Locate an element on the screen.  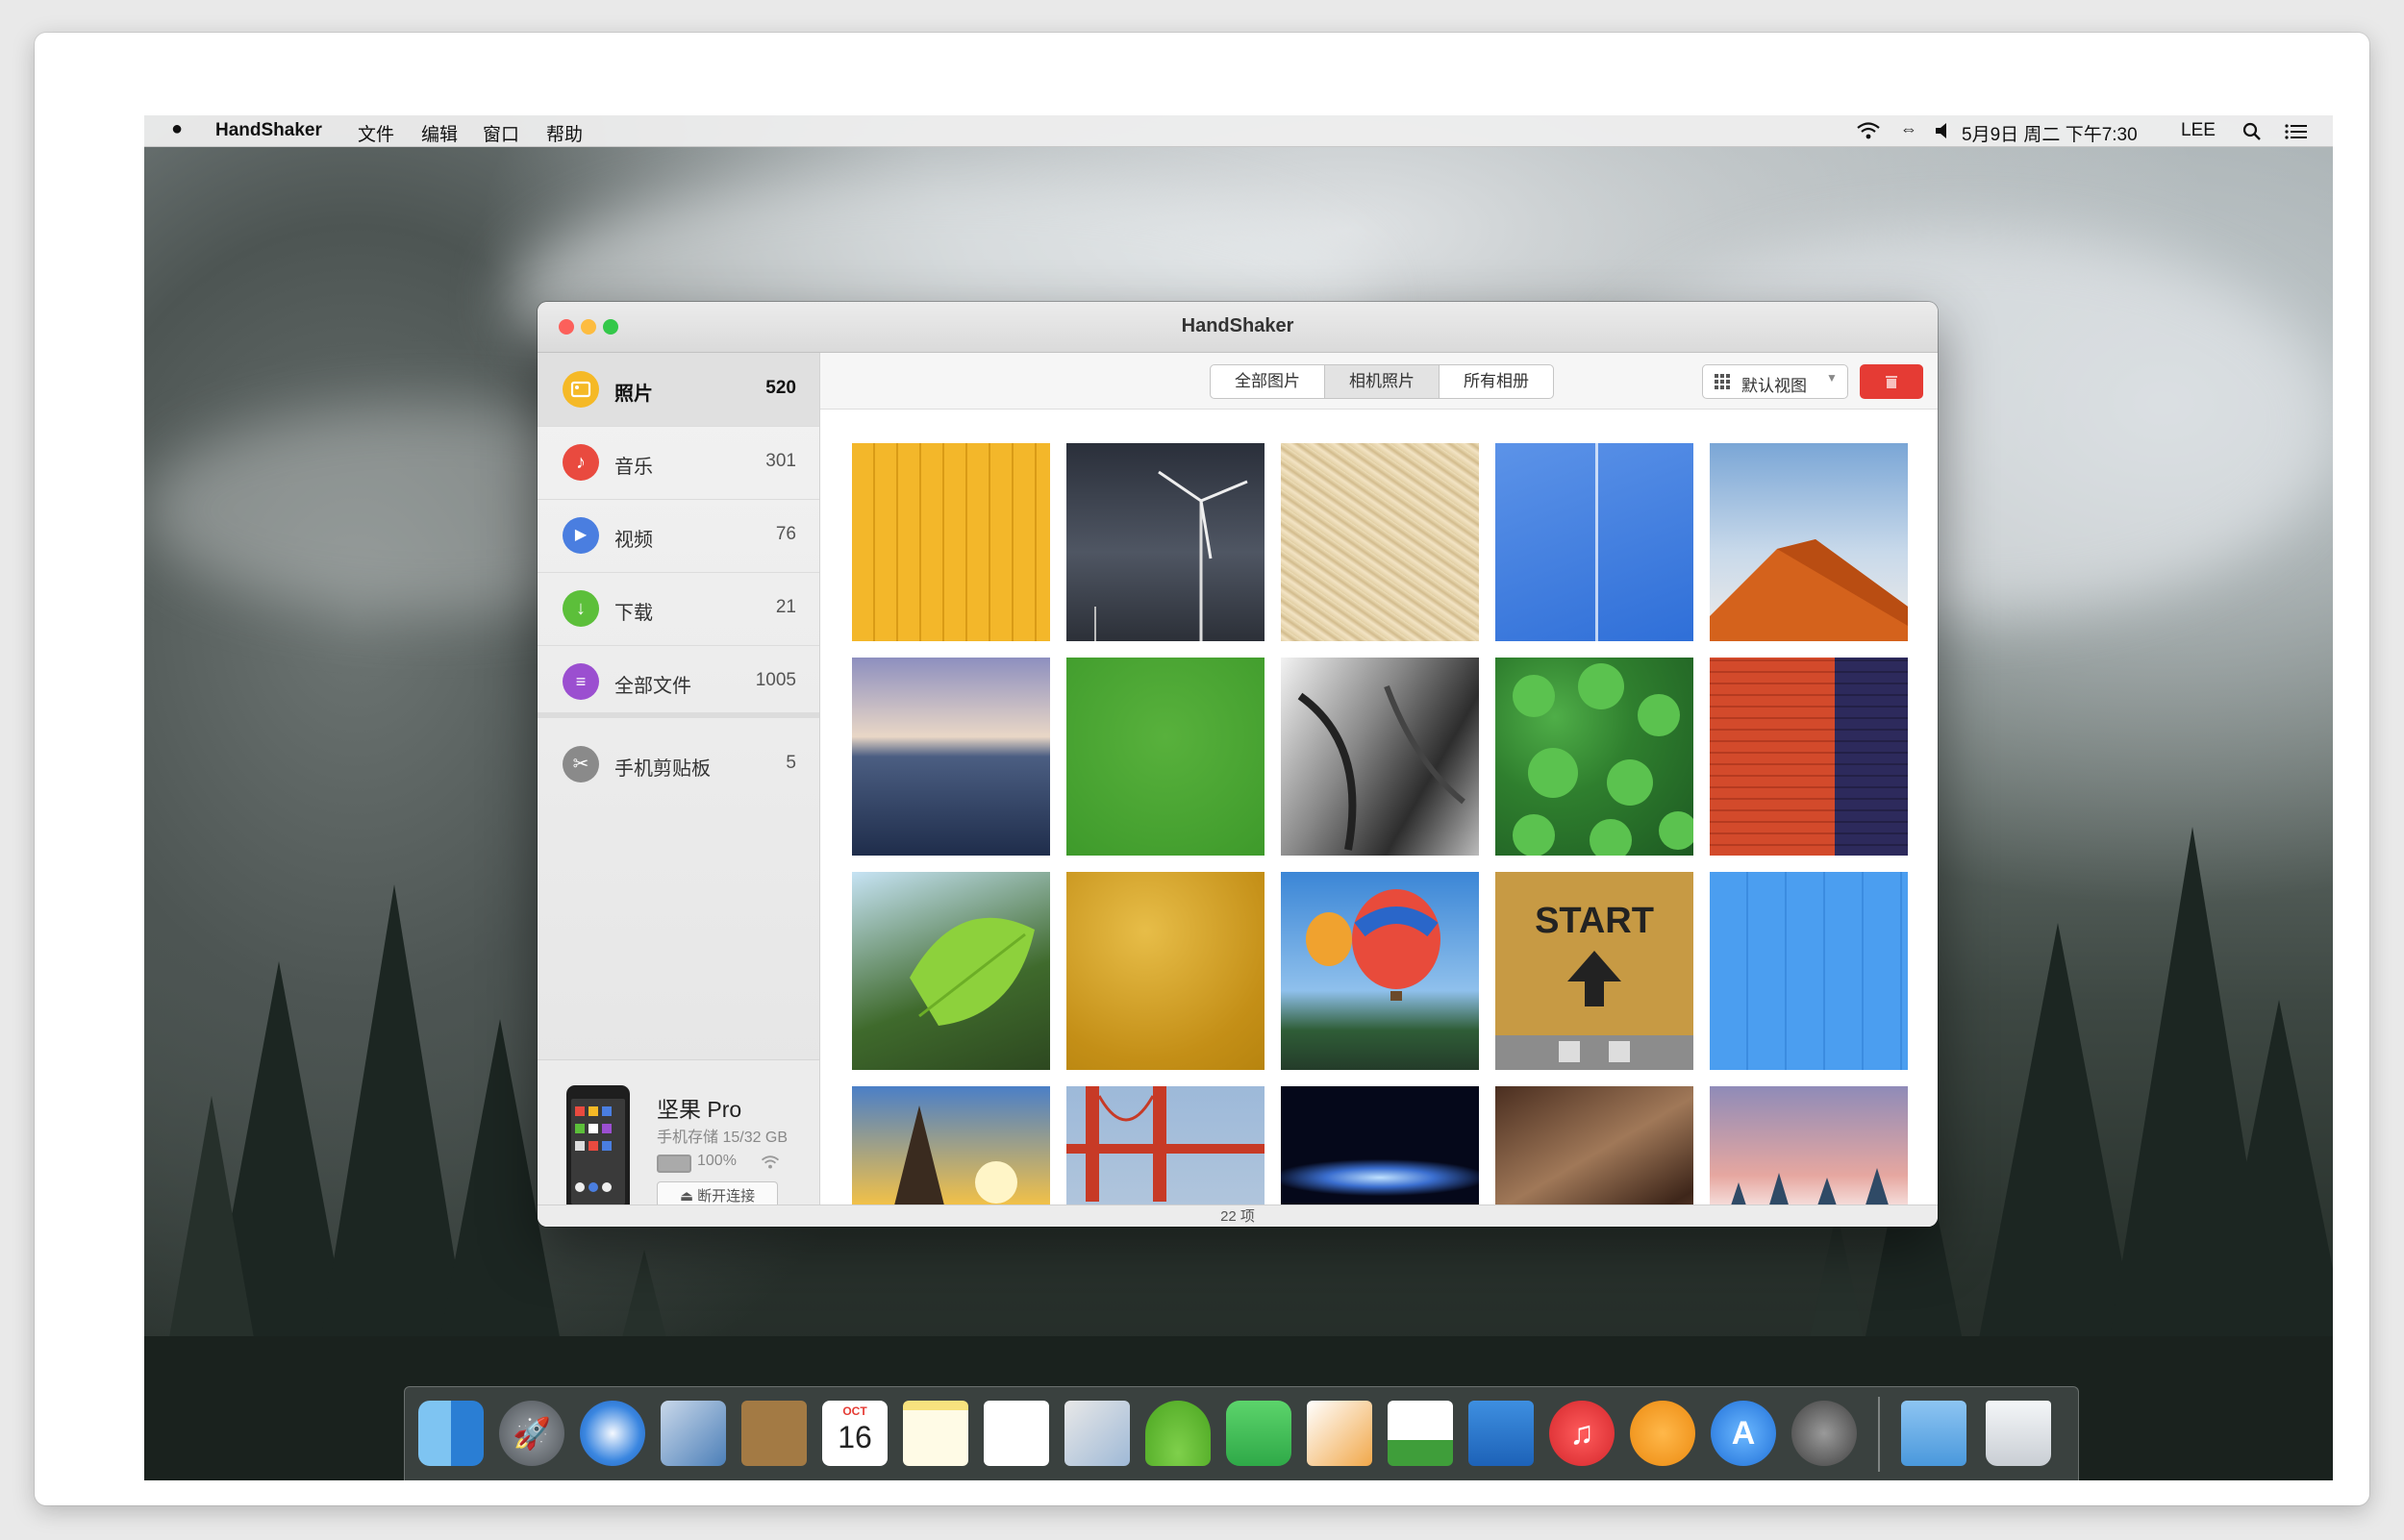
clipboard-icon: ✂ is located at coordinates (581, 764).